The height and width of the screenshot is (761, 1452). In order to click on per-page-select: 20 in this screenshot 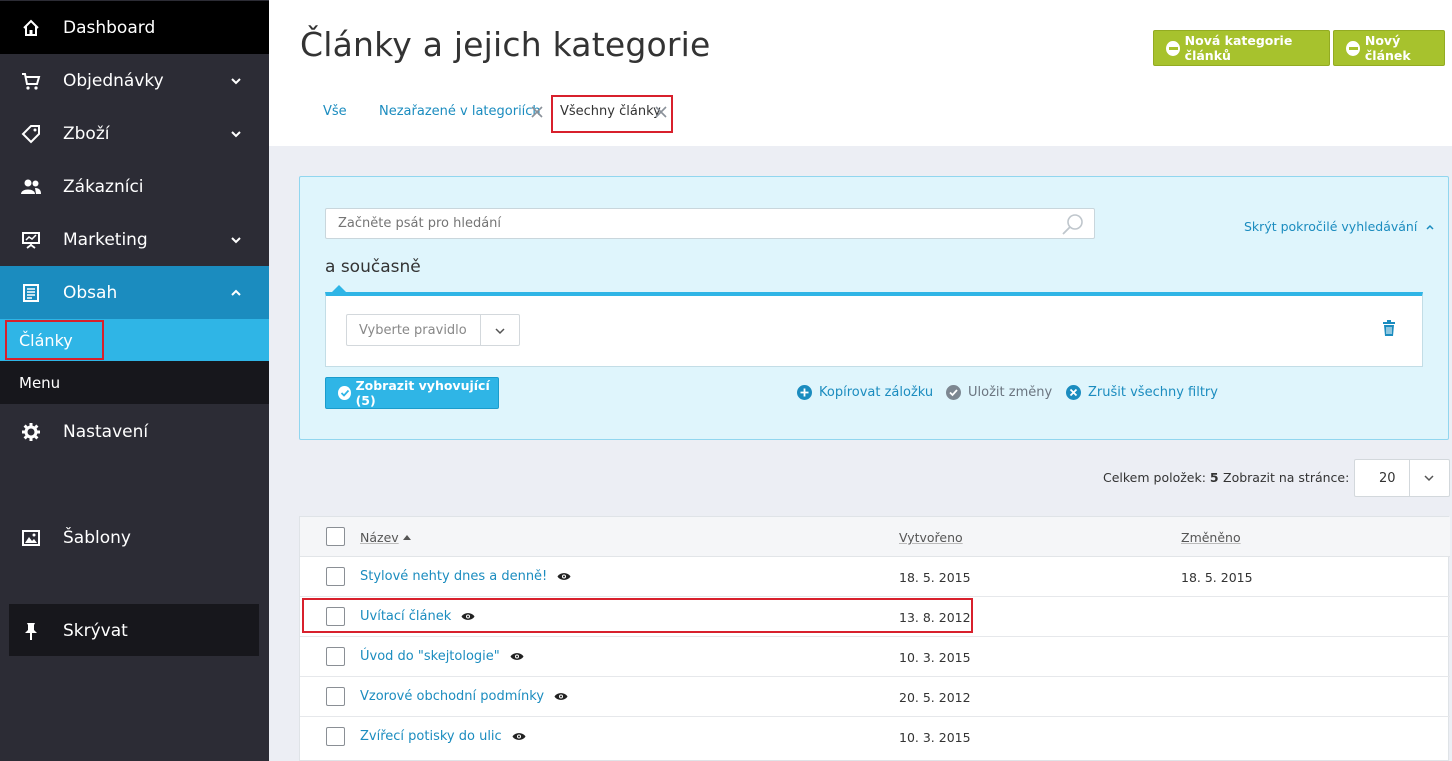, I will do `click(1402, 478)`.